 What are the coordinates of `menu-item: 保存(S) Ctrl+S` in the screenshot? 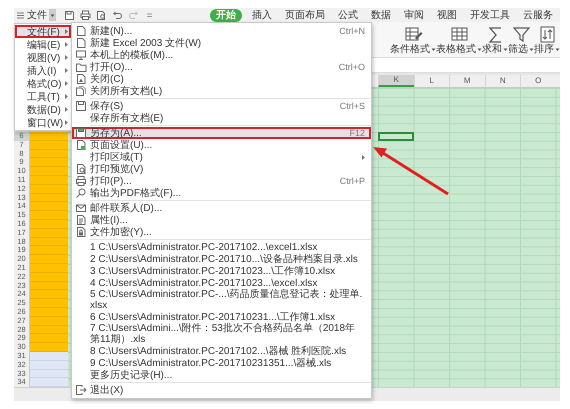 It's located at (221, 106).